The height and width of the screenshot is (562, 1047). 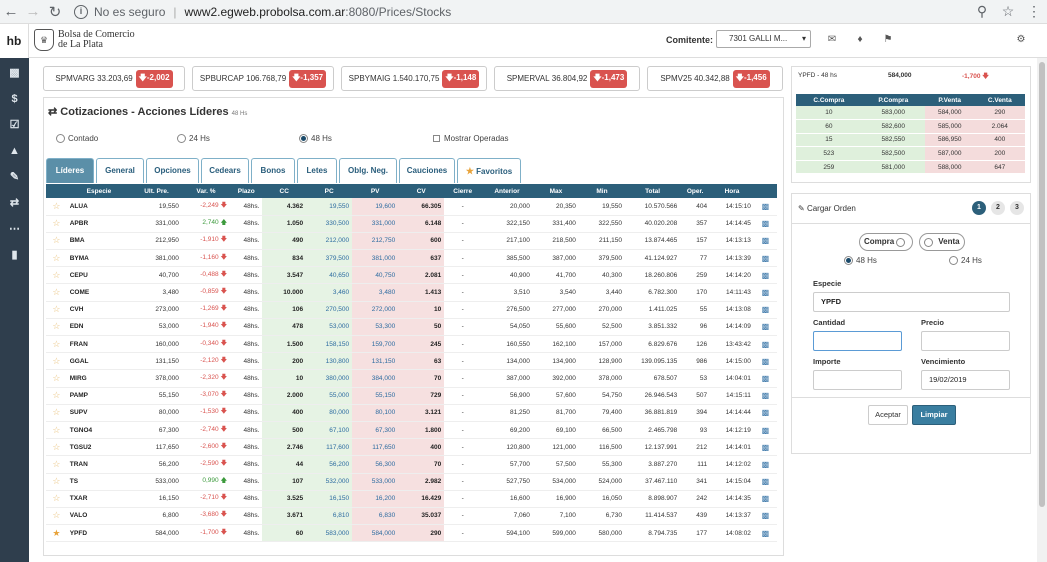 I want to click on zoom-icon: ⚲, so click(x=982, y=11).